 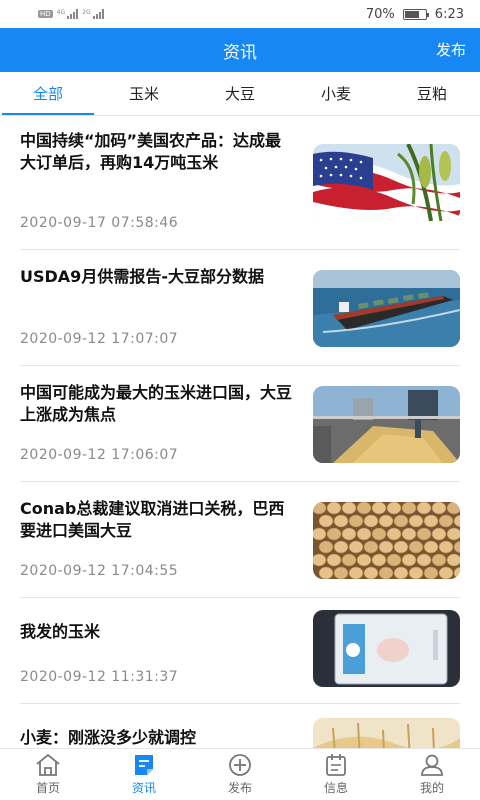 I want to click on news-time: 2020-09-17 07:58:46, so click(x=99, y=223).